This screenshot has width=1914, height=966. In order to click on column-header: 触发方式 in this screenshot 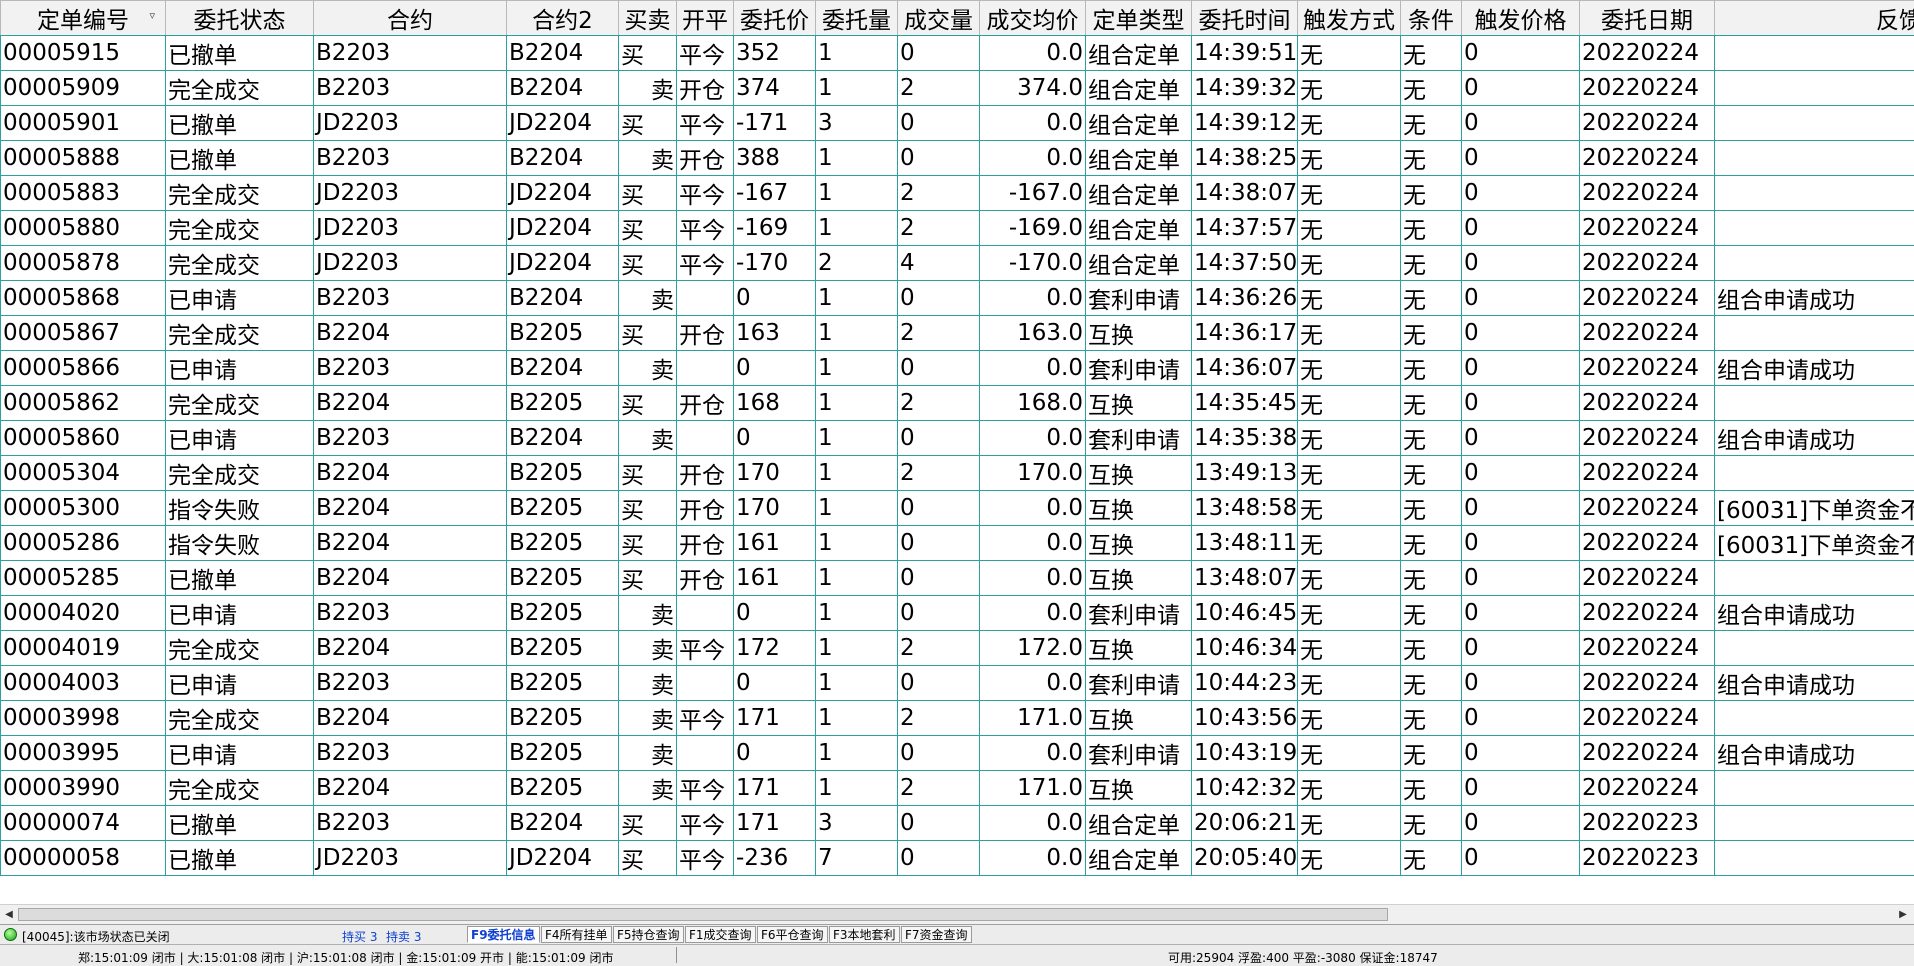, I will do `click(1349, 18)`.